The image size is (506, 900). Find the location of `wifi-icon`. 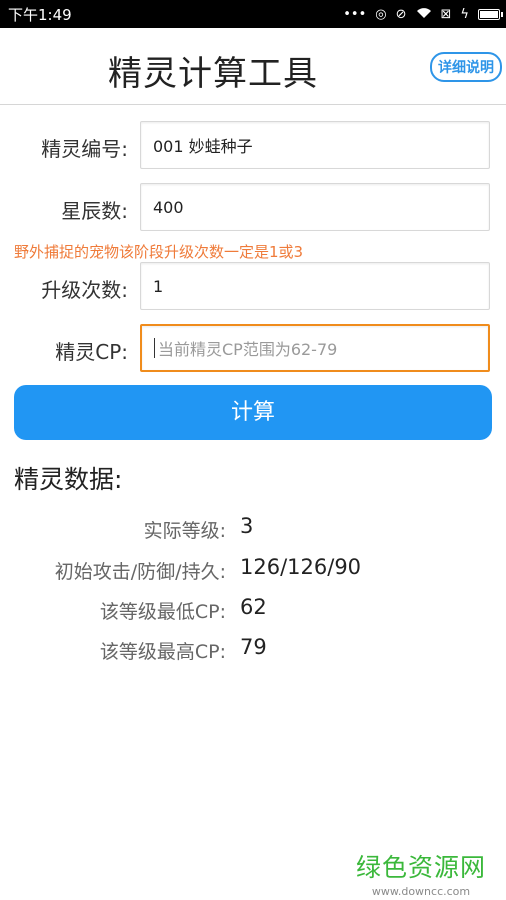

wifi-icon is located at coordinates (424, 14).